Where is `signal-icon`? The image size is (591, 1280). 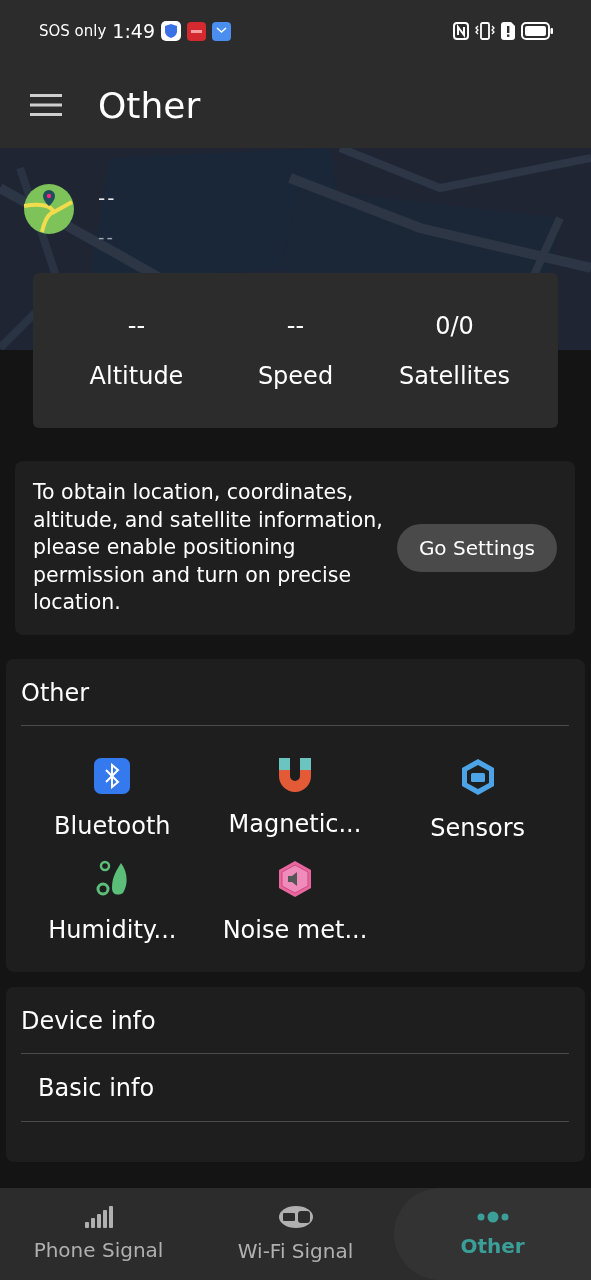
signal-icon is located at coordinates (98, 1217).